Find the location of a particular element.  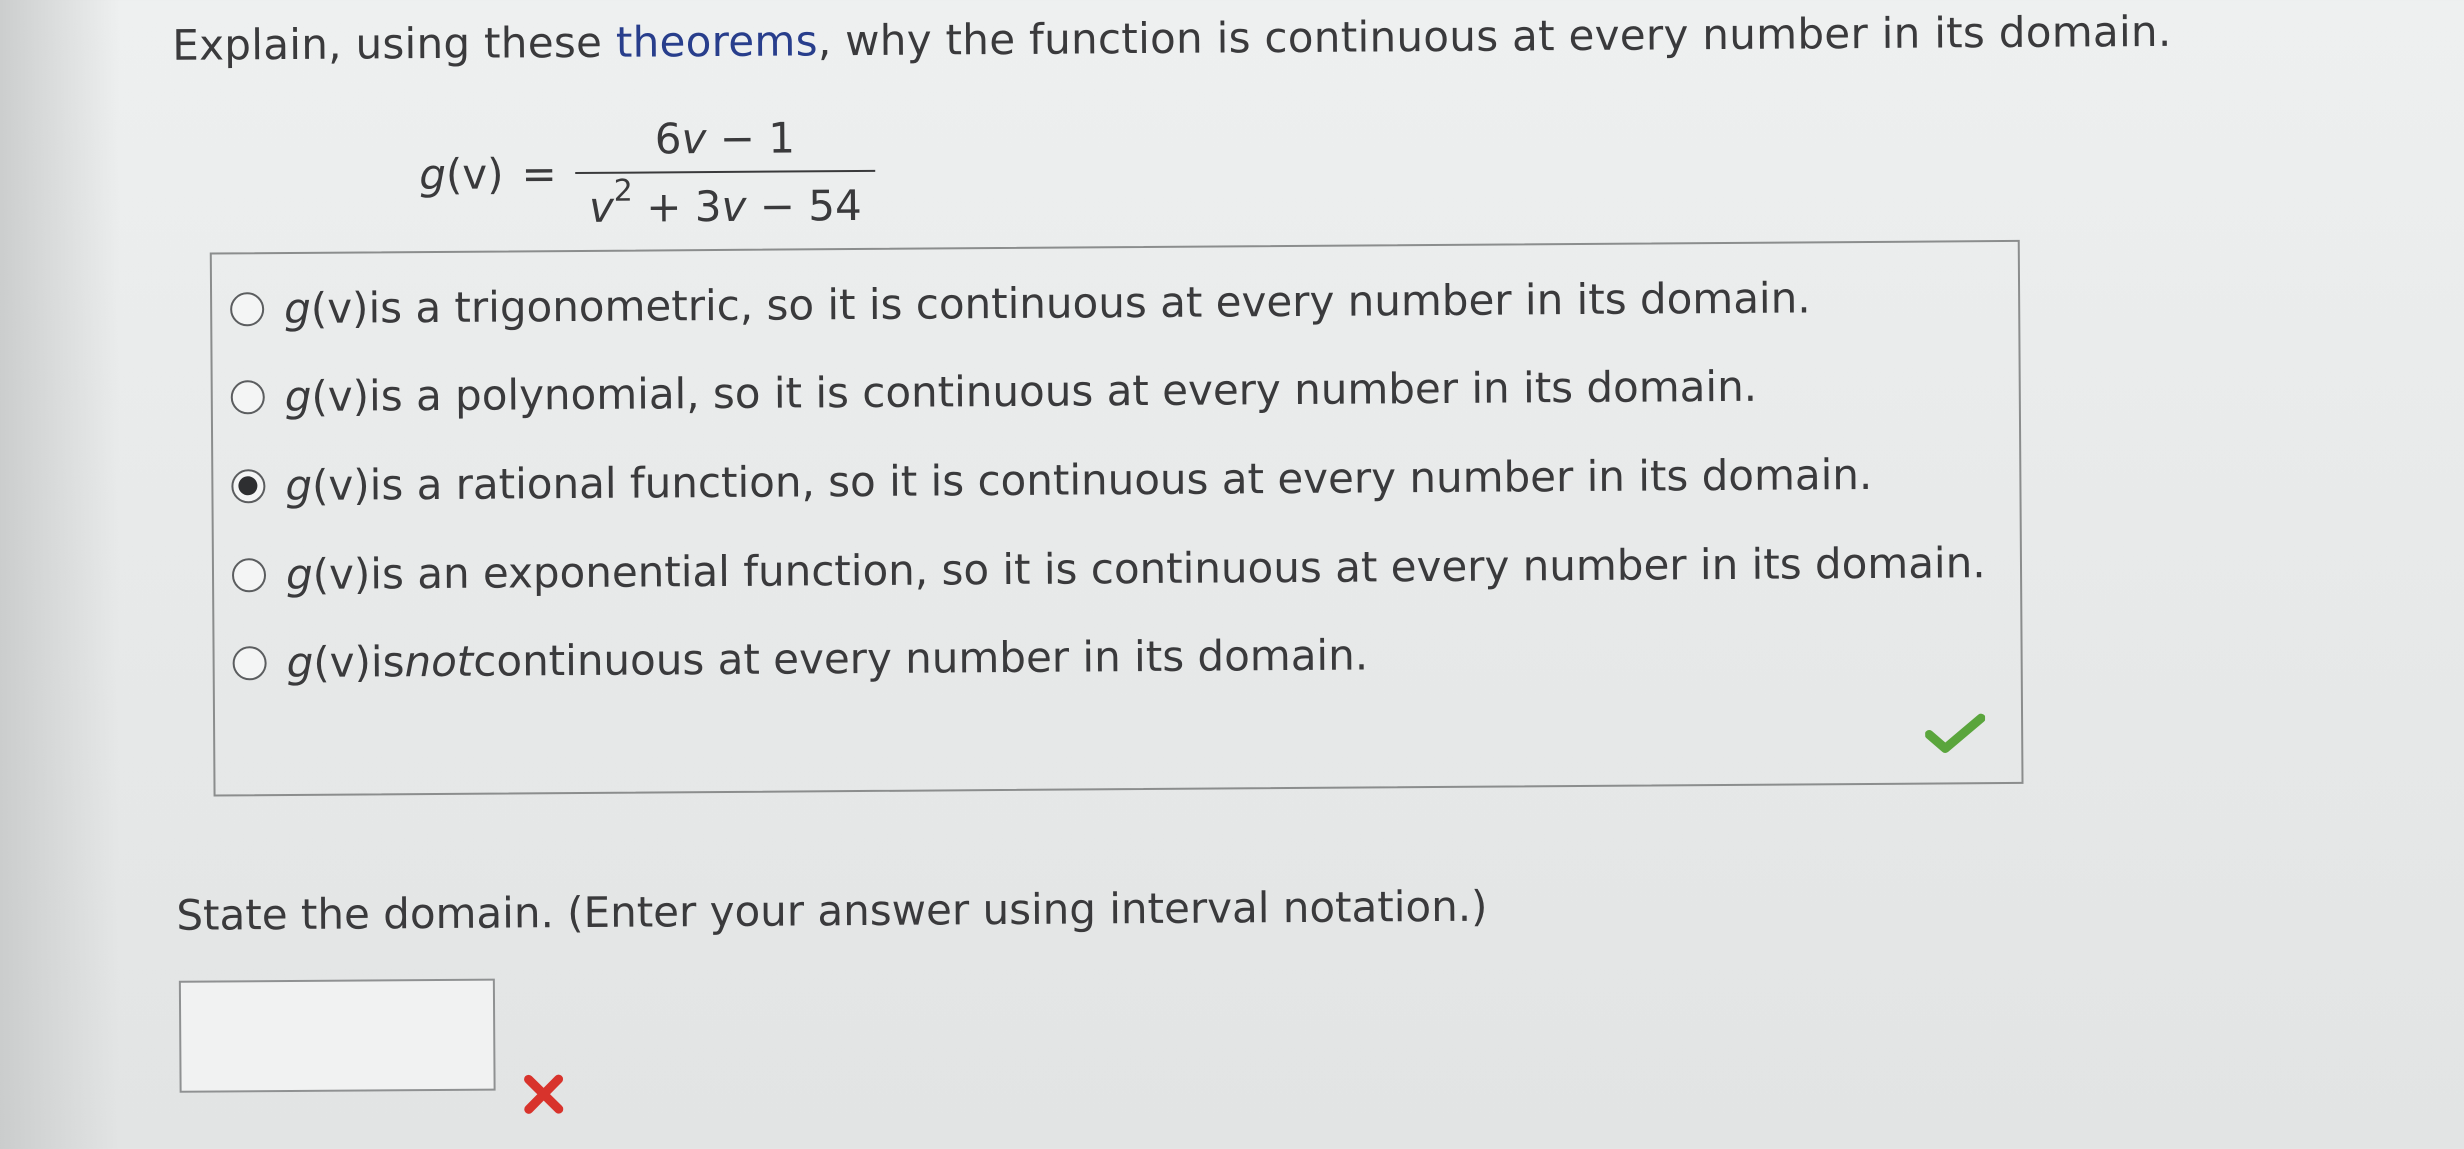

prompt-text-start: Explain, using these is located at coordinates (394, 43).